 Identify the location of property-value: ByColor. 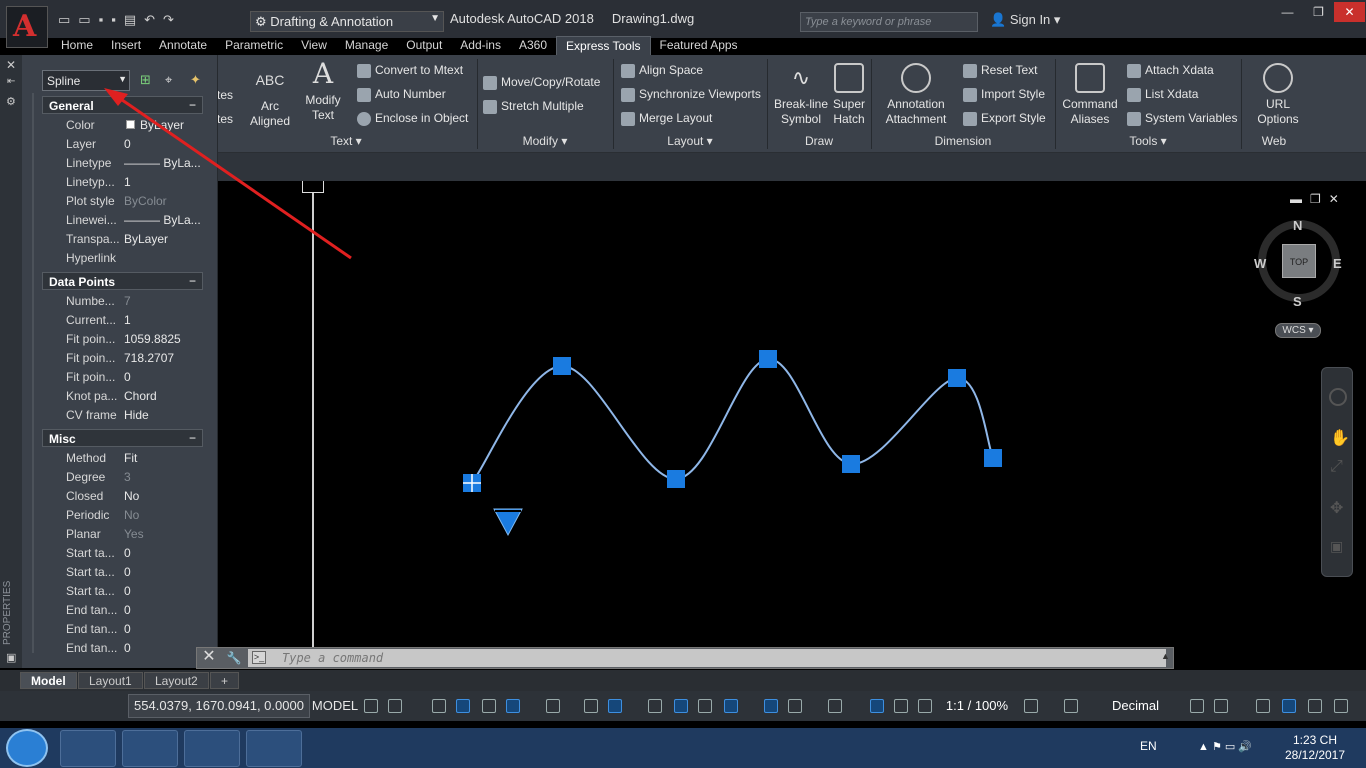
(163, 201).